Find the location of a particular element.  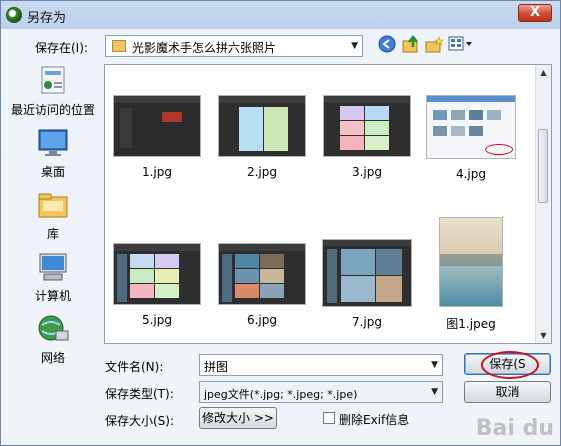

dialog-title: 另存为 is located at coordinates (47, 18).